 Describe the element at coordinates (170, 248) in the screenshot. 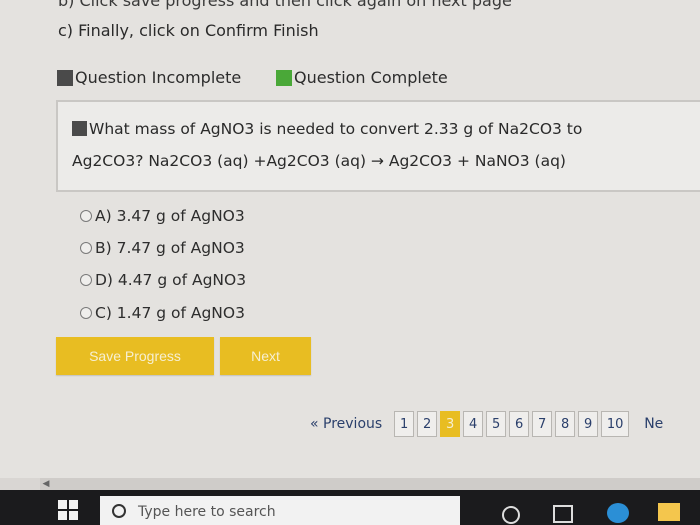

I see `option-label: B) 7.47 g of AgNO3` at that location.